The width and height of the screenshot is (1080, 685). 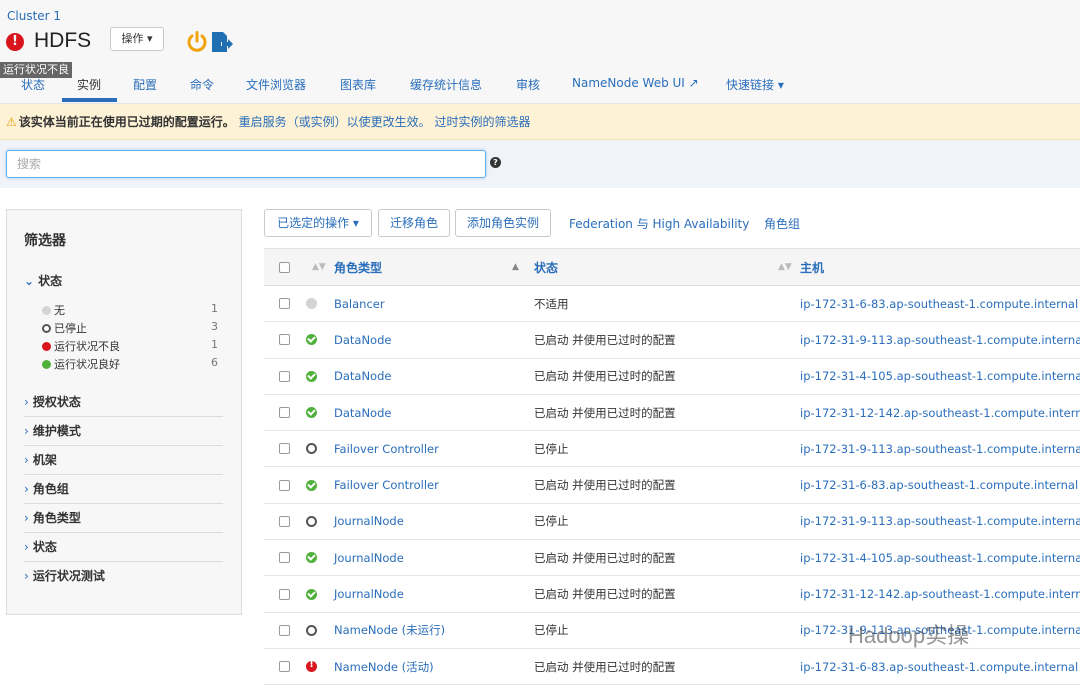 I want to click on bad-health-icon: !, so click(x=15, y=42).